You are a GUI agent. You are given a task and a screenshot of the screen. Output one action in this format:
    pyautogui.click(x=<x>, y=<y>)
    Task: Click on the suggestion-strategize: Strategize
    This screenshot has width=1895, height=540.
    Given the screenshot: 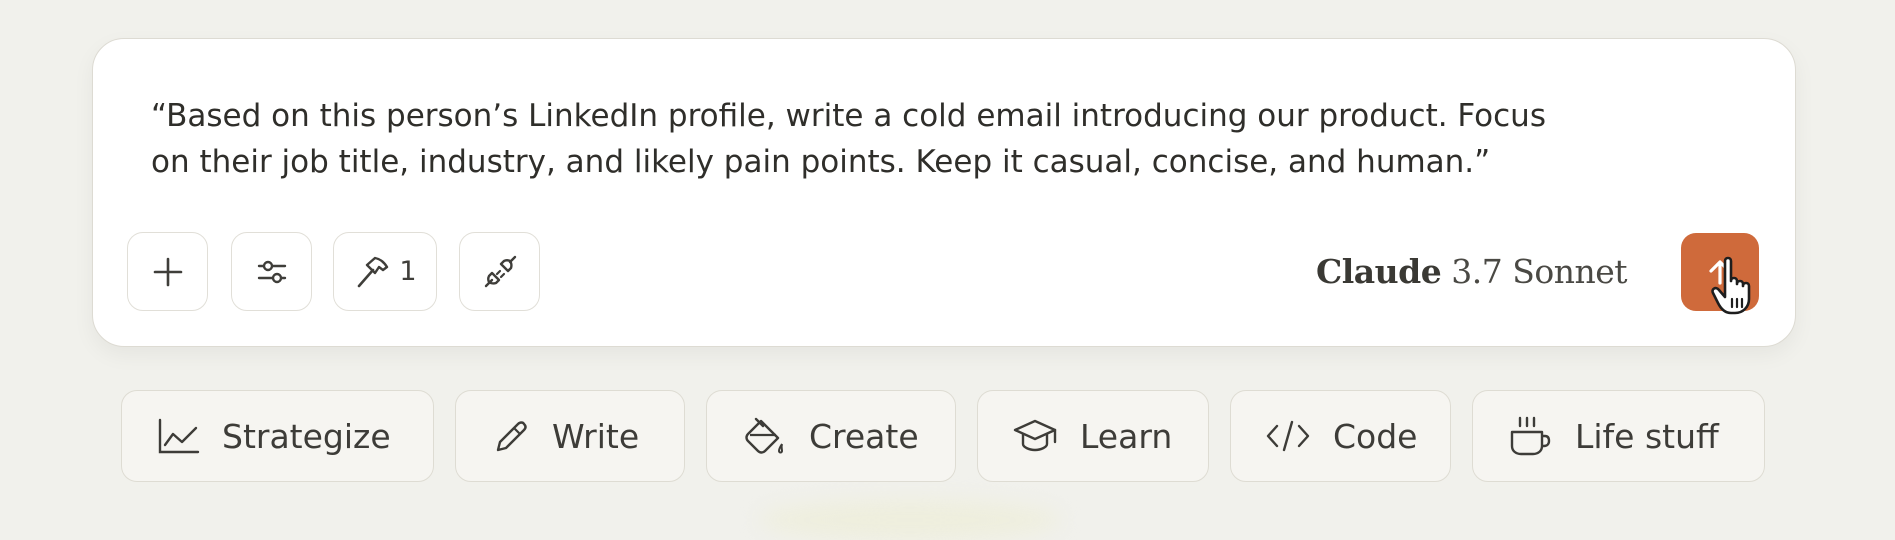 What is the action you would take?
    pyautogui.click(x=277, y=436)
    